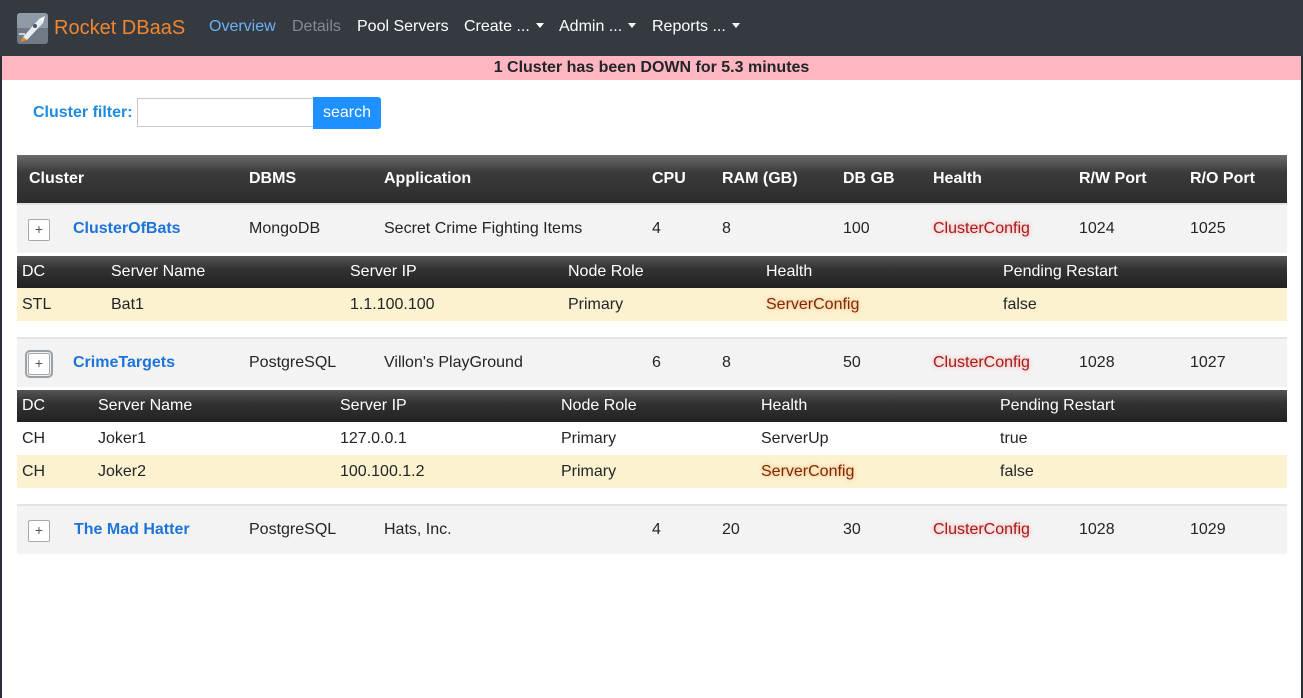 The image size is (1303, 698). What do you see at coordinates (1208, 529) in the screenshot?
I see `cluster-ro-port: 1029` at bounding box center [1208, 529].